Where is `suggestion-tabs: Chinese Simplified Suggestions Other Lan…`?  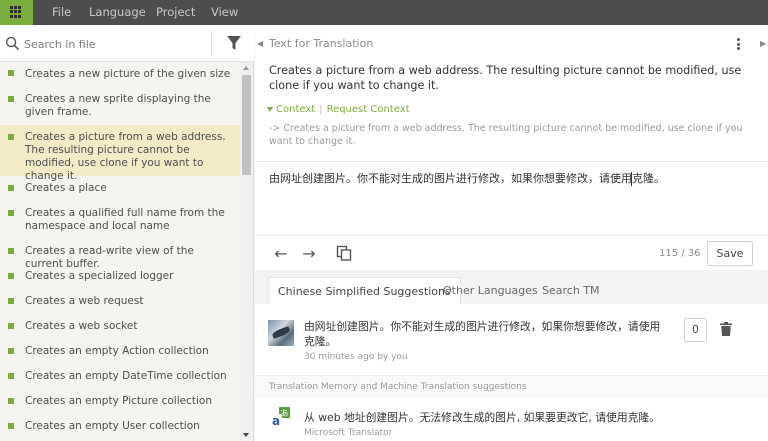
suggestion-tabs: Chinese Simplified Suggestions Other Lan… is located at coordinates (511, 287).